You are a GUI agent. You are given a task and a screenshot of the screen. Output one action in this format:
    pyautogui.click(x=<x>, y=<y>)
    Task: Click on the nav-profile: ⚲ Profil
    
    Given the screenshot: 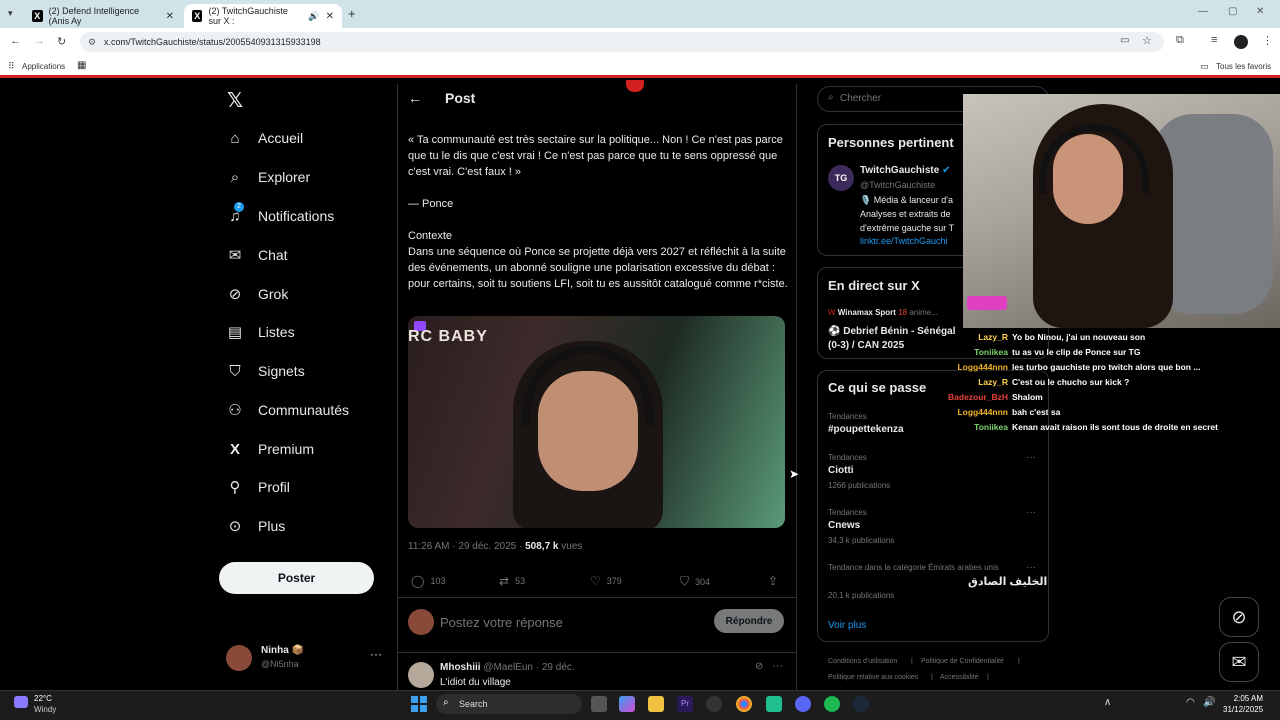 What is the action you would take?
    pyautogui.click(x=258, y=487)
    